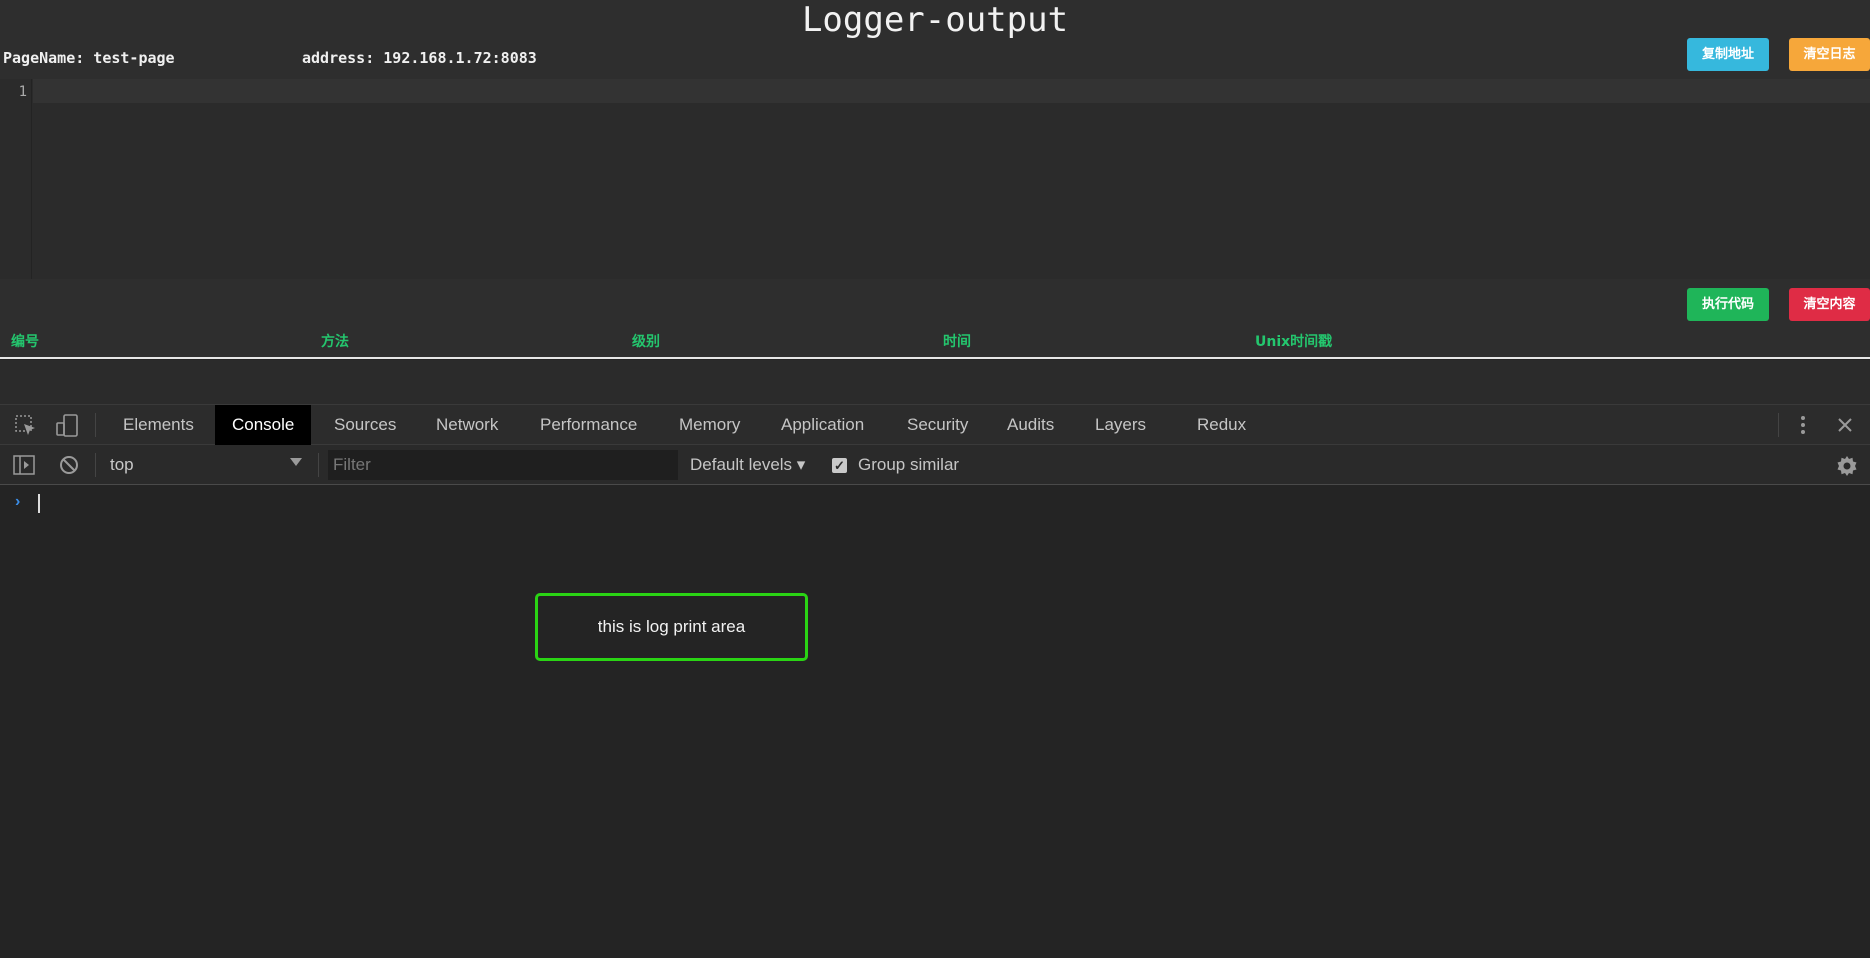 The image size is (1870, 958). I want to click on close-icon, so click(1845, 427).